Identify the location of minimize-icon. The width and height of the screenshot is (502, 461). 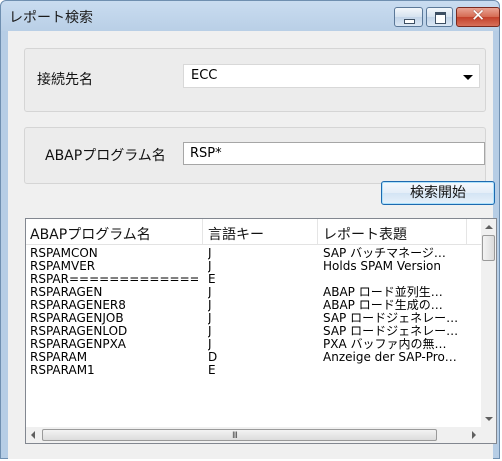
(409, 21).